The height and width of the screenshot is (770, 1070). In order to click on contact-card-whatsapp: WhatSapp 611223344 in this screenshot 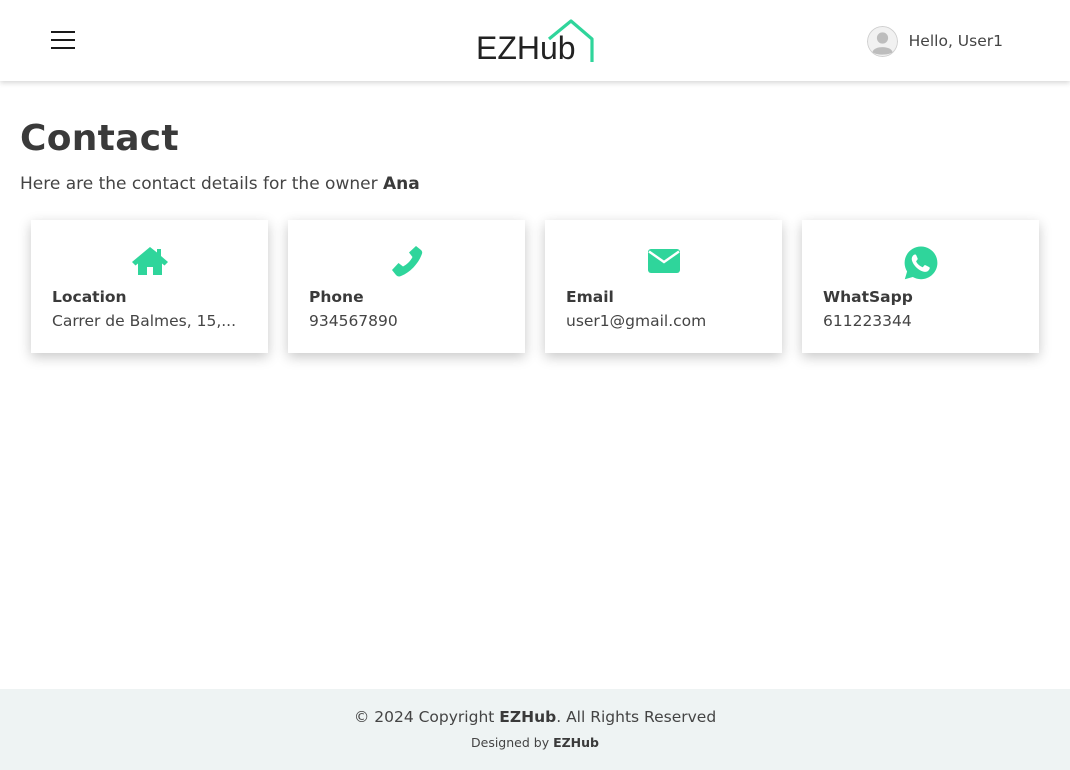, I will do `click(920, 286)`.